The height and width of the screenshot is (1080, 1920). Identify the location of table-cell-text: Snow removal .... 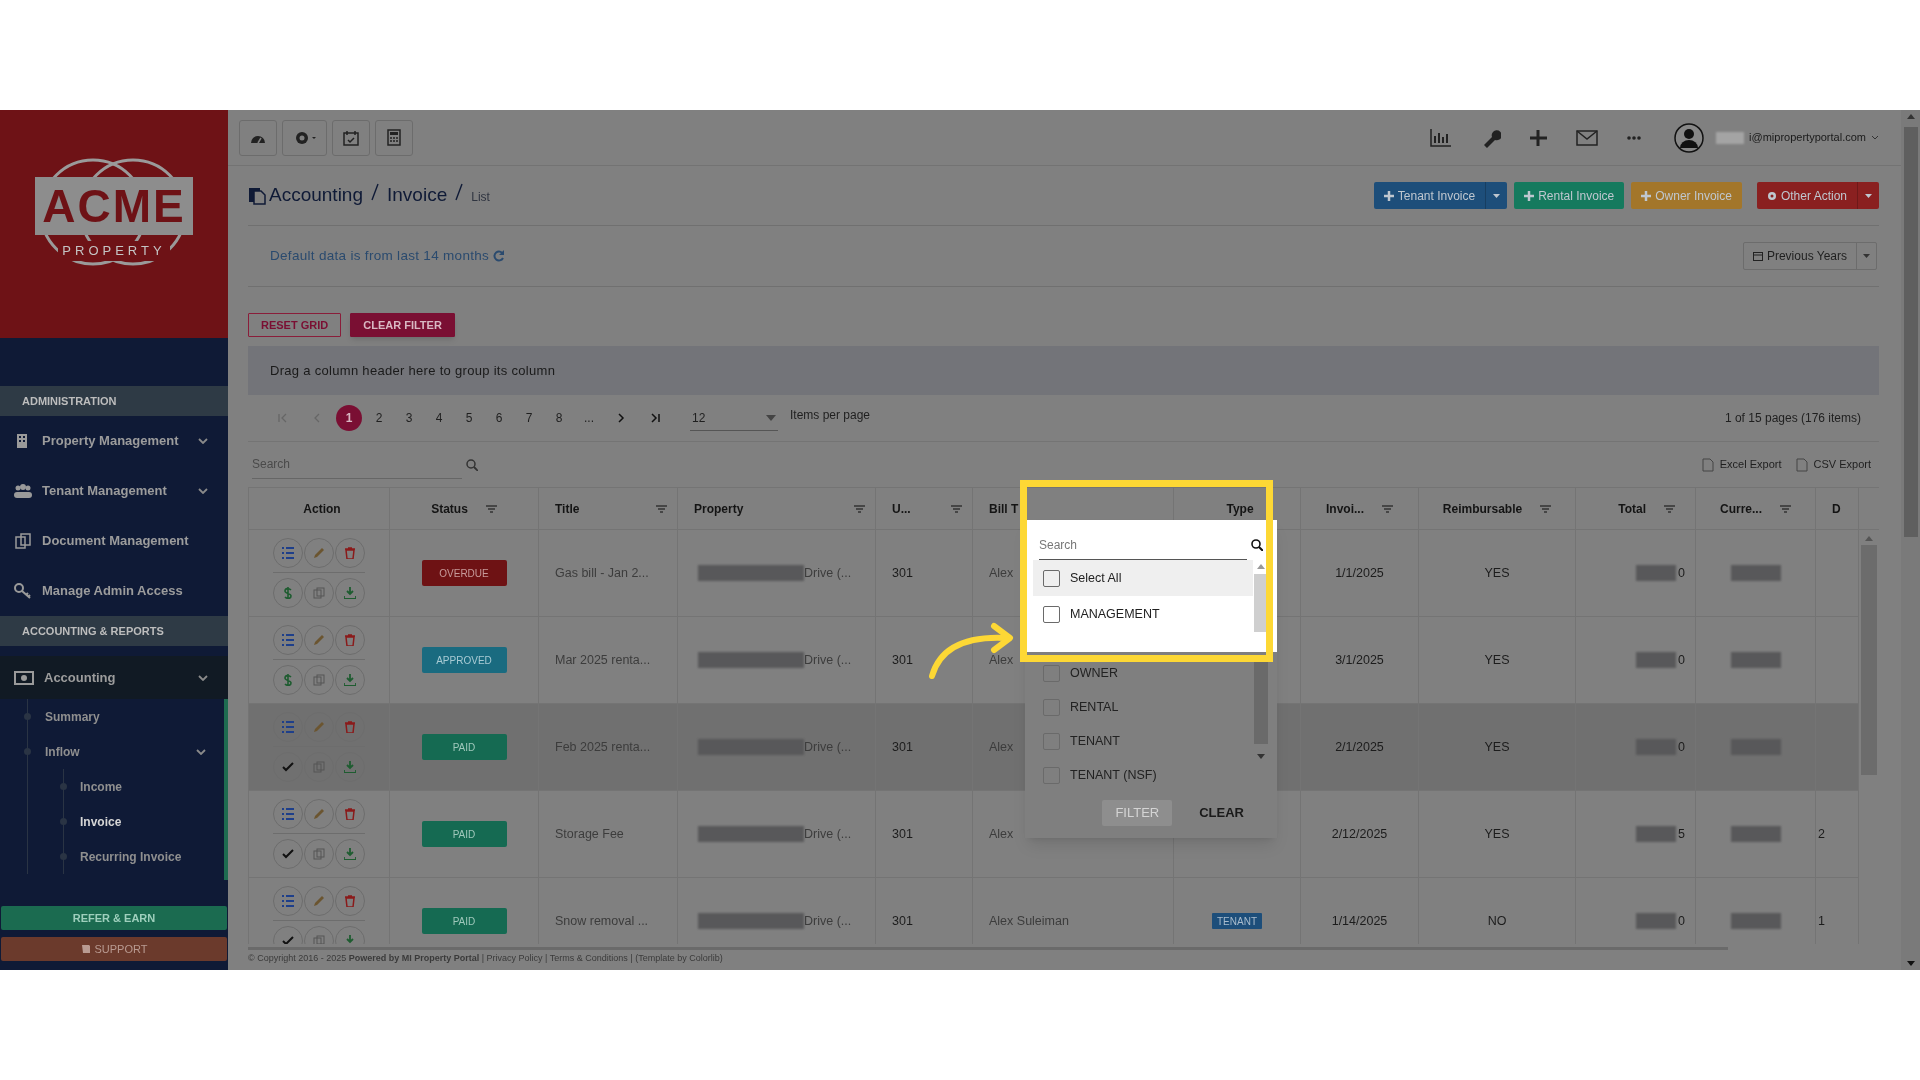
(602, 921).